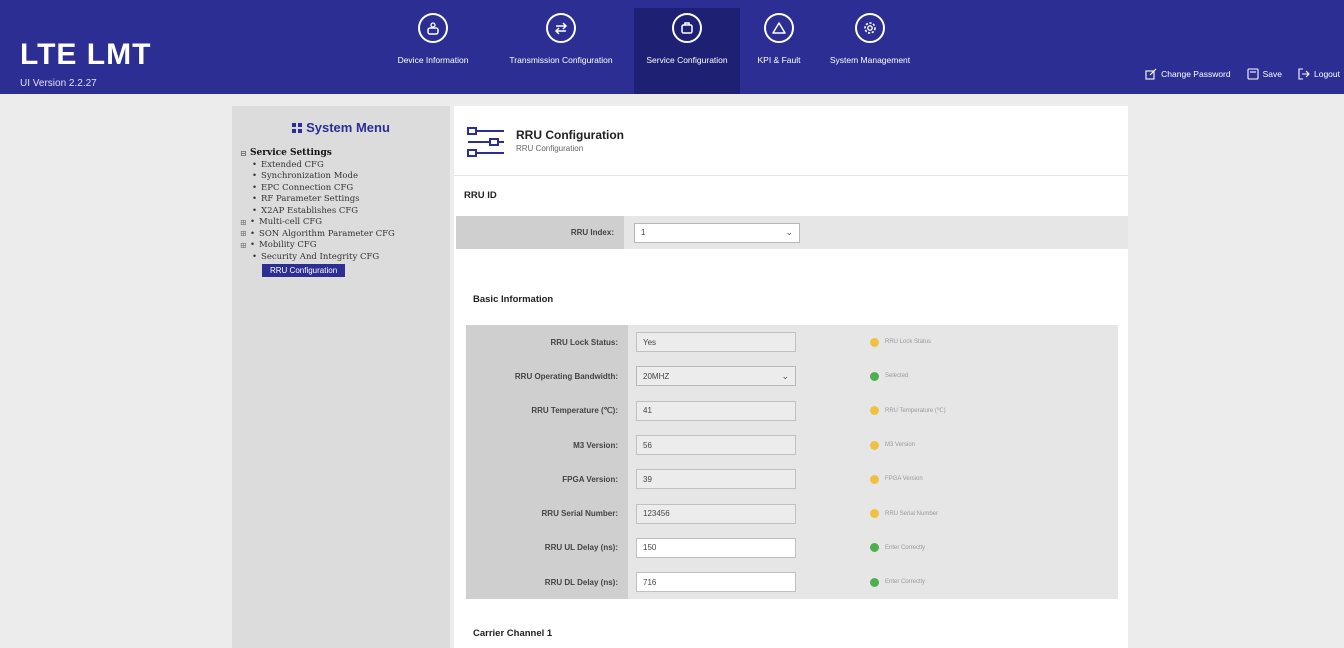 The width and height of the screenshot is (1344, 648). I want to click on row-value-cell: 716, so click(741, 582).